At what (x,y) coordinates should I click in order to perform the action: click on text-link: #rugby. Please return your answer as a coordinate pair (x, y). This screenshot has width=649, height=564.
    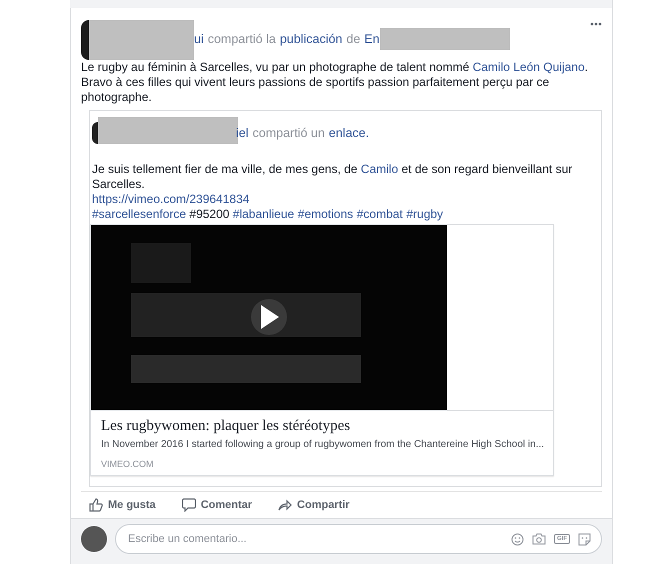
    Looking at the image, I should click on (425, 214).